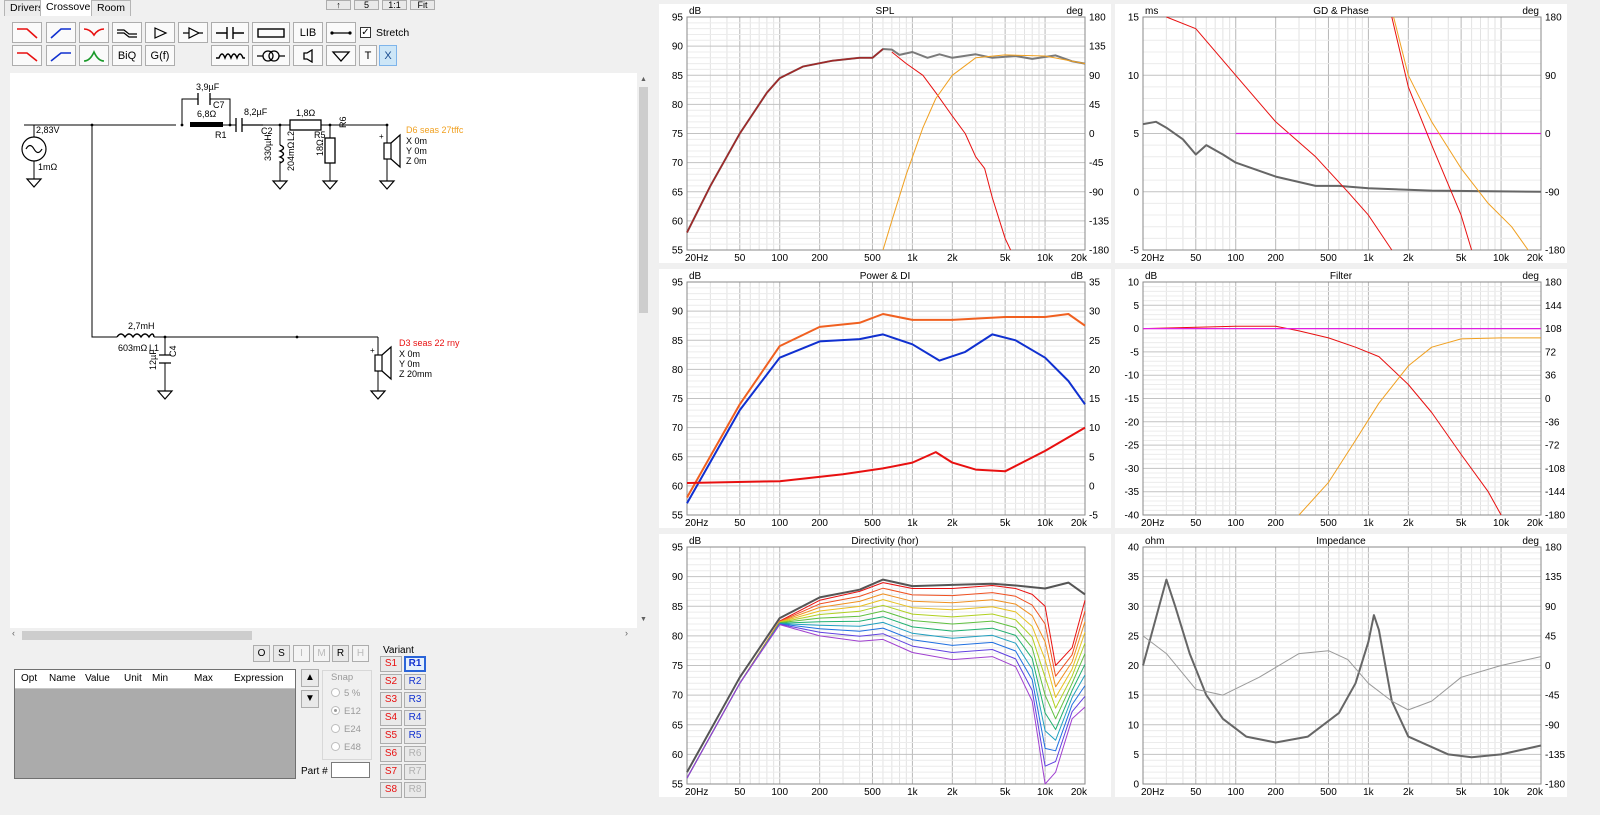 The image size is (1600, 815). What do you see at coordinates (352, 711) in the screenshot?
I see `snap-option-label: E12` at bounding box center [352, 711].